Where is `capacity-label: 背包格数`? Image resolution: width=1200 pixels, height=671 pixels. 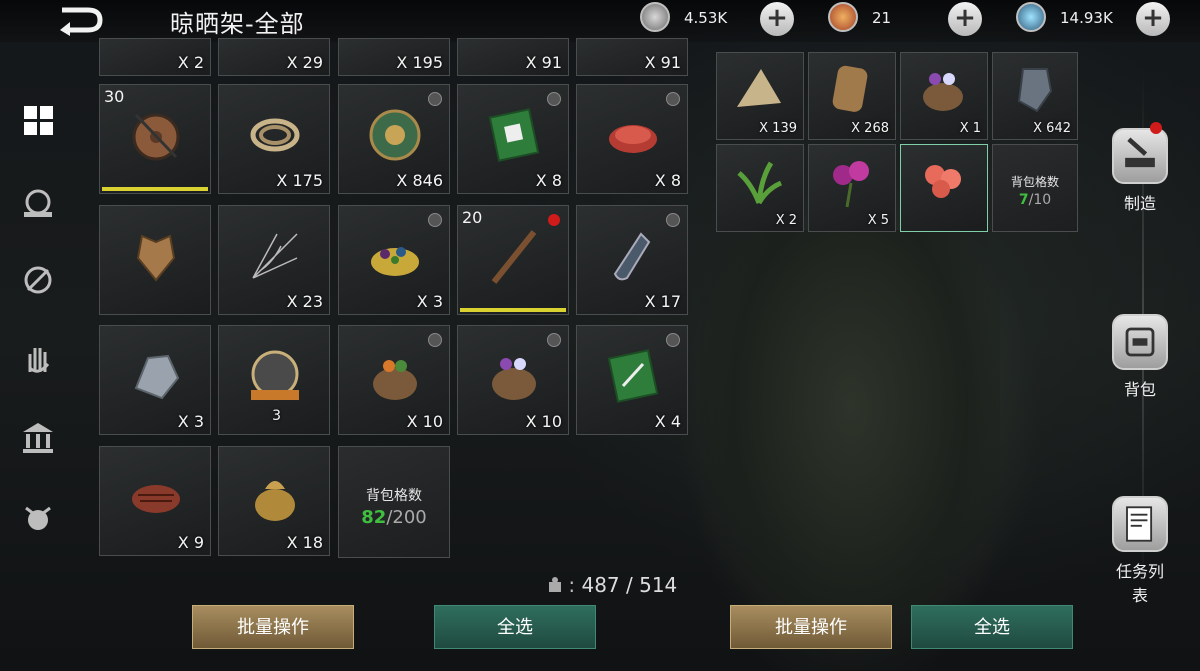
capacity-label: 背包格数 is located at coordinates (1034, 182).